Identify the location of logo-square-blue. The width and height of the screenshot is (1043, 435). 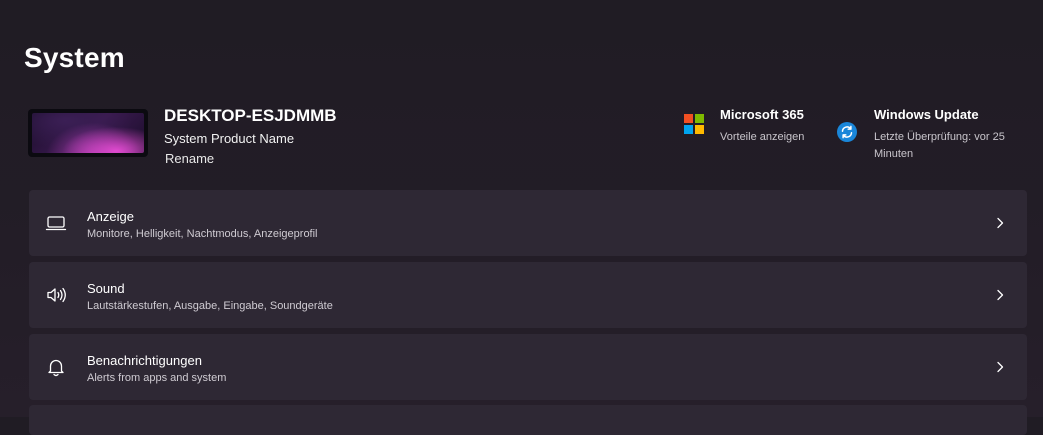
(688, 129).